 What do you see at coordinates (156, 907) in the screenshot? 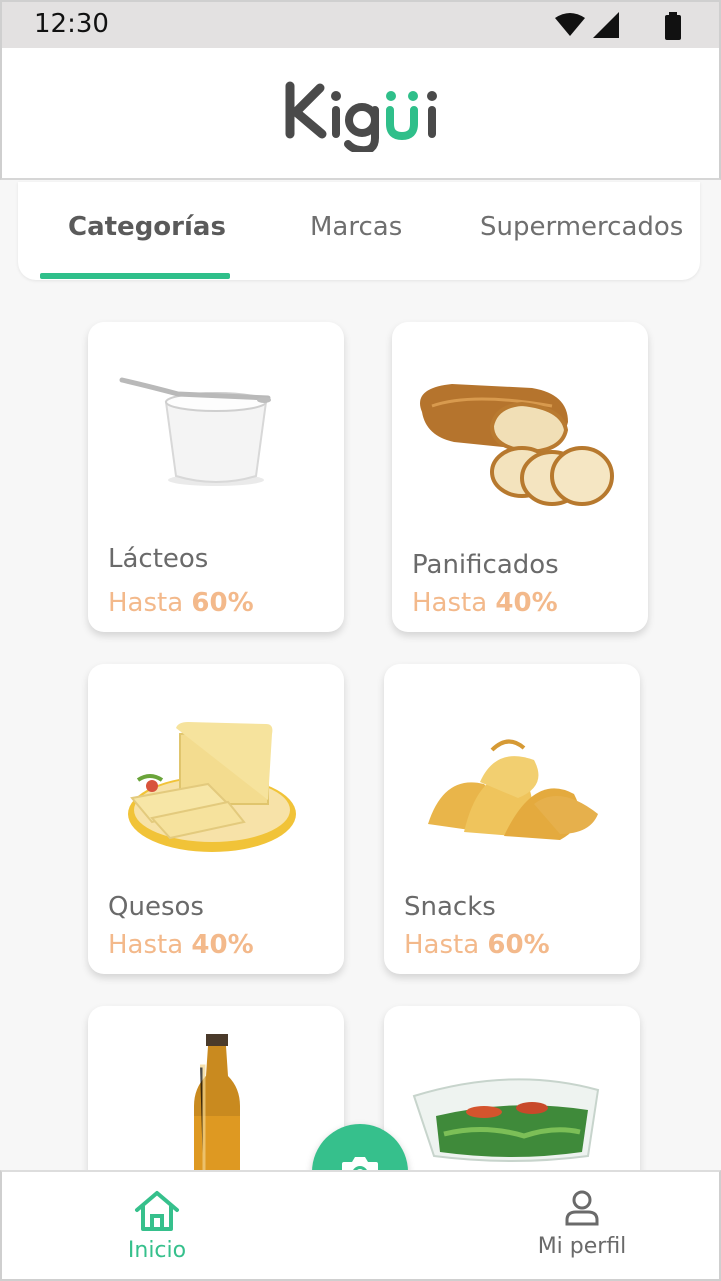
I see `category-name: Quesos` at bounding box center [156, 907].